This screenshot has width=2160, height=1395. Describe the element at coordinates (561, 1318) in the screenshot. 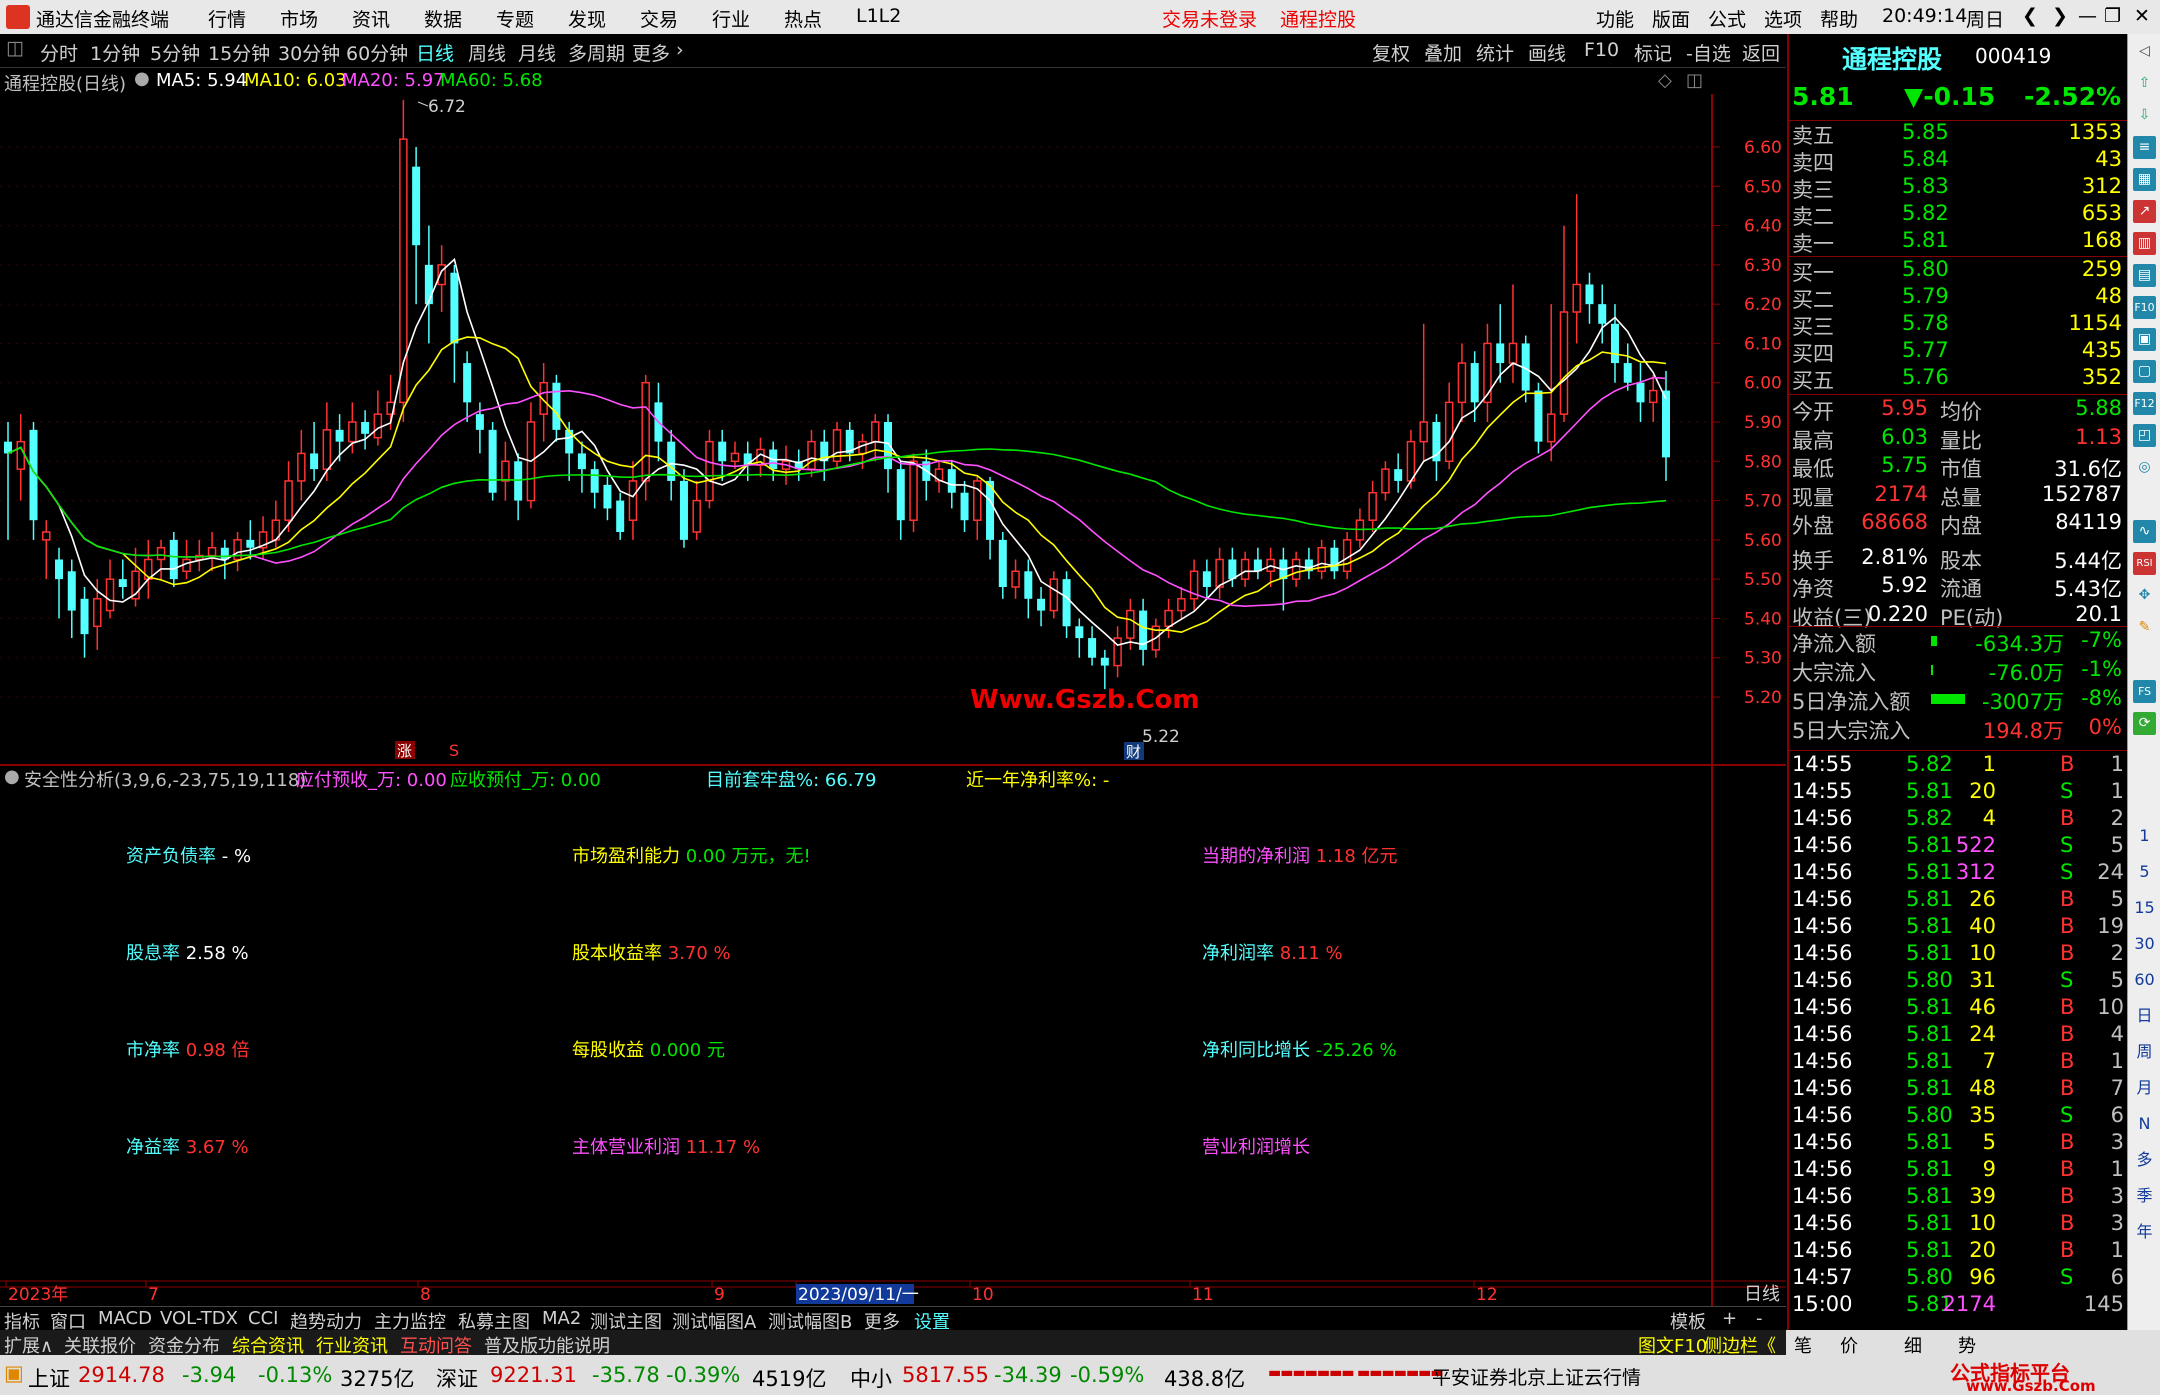

I see `indicator-tab-8: MA2` at that location.